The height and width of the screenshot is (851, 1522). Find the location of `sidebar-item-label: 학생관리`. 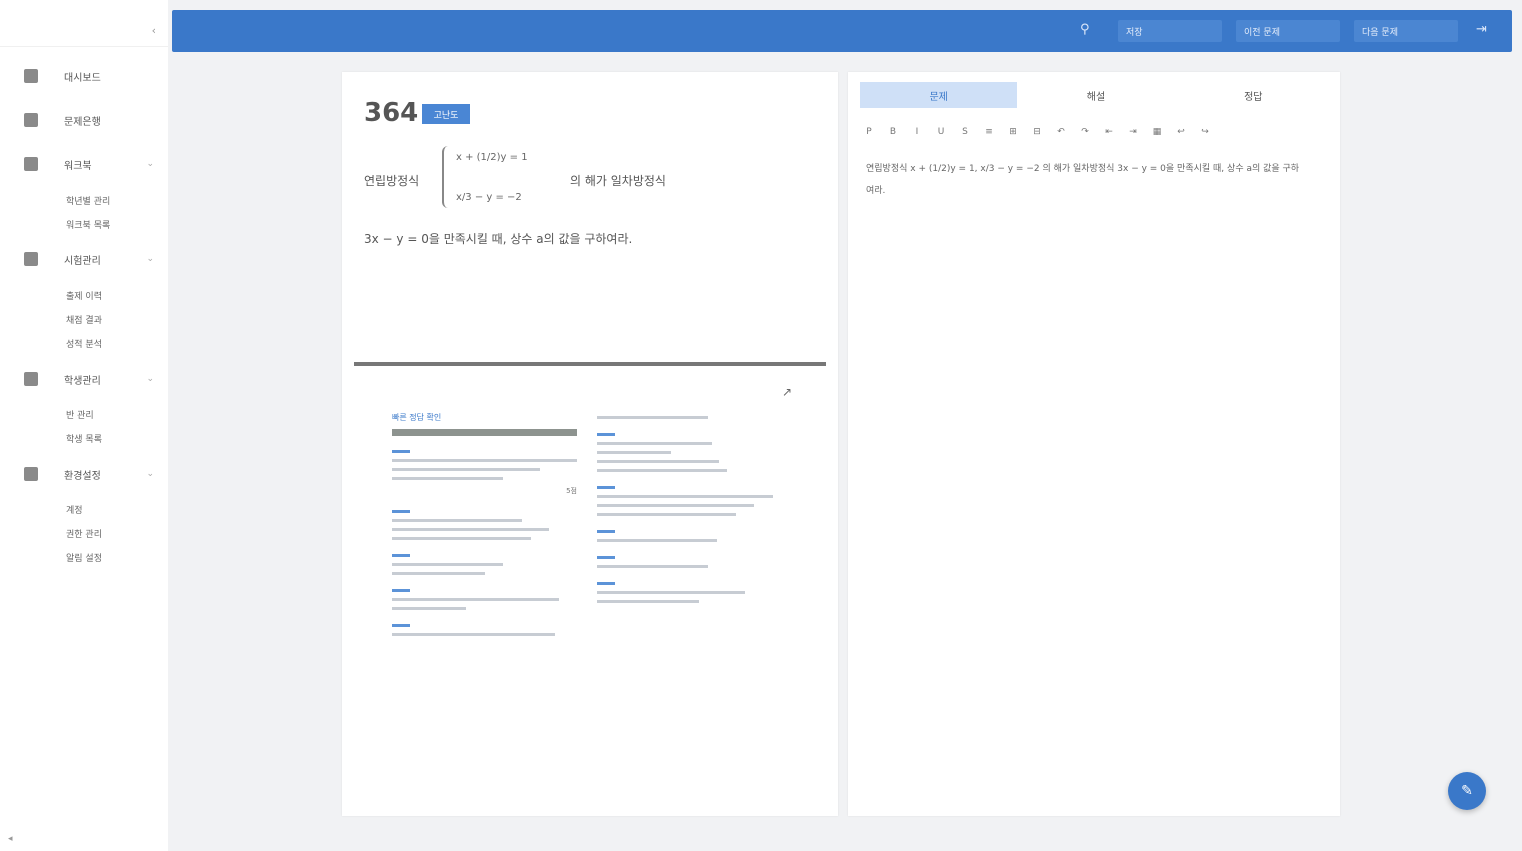

sidebar-item-label: 학생관리 is located at coordinates (82, 381).